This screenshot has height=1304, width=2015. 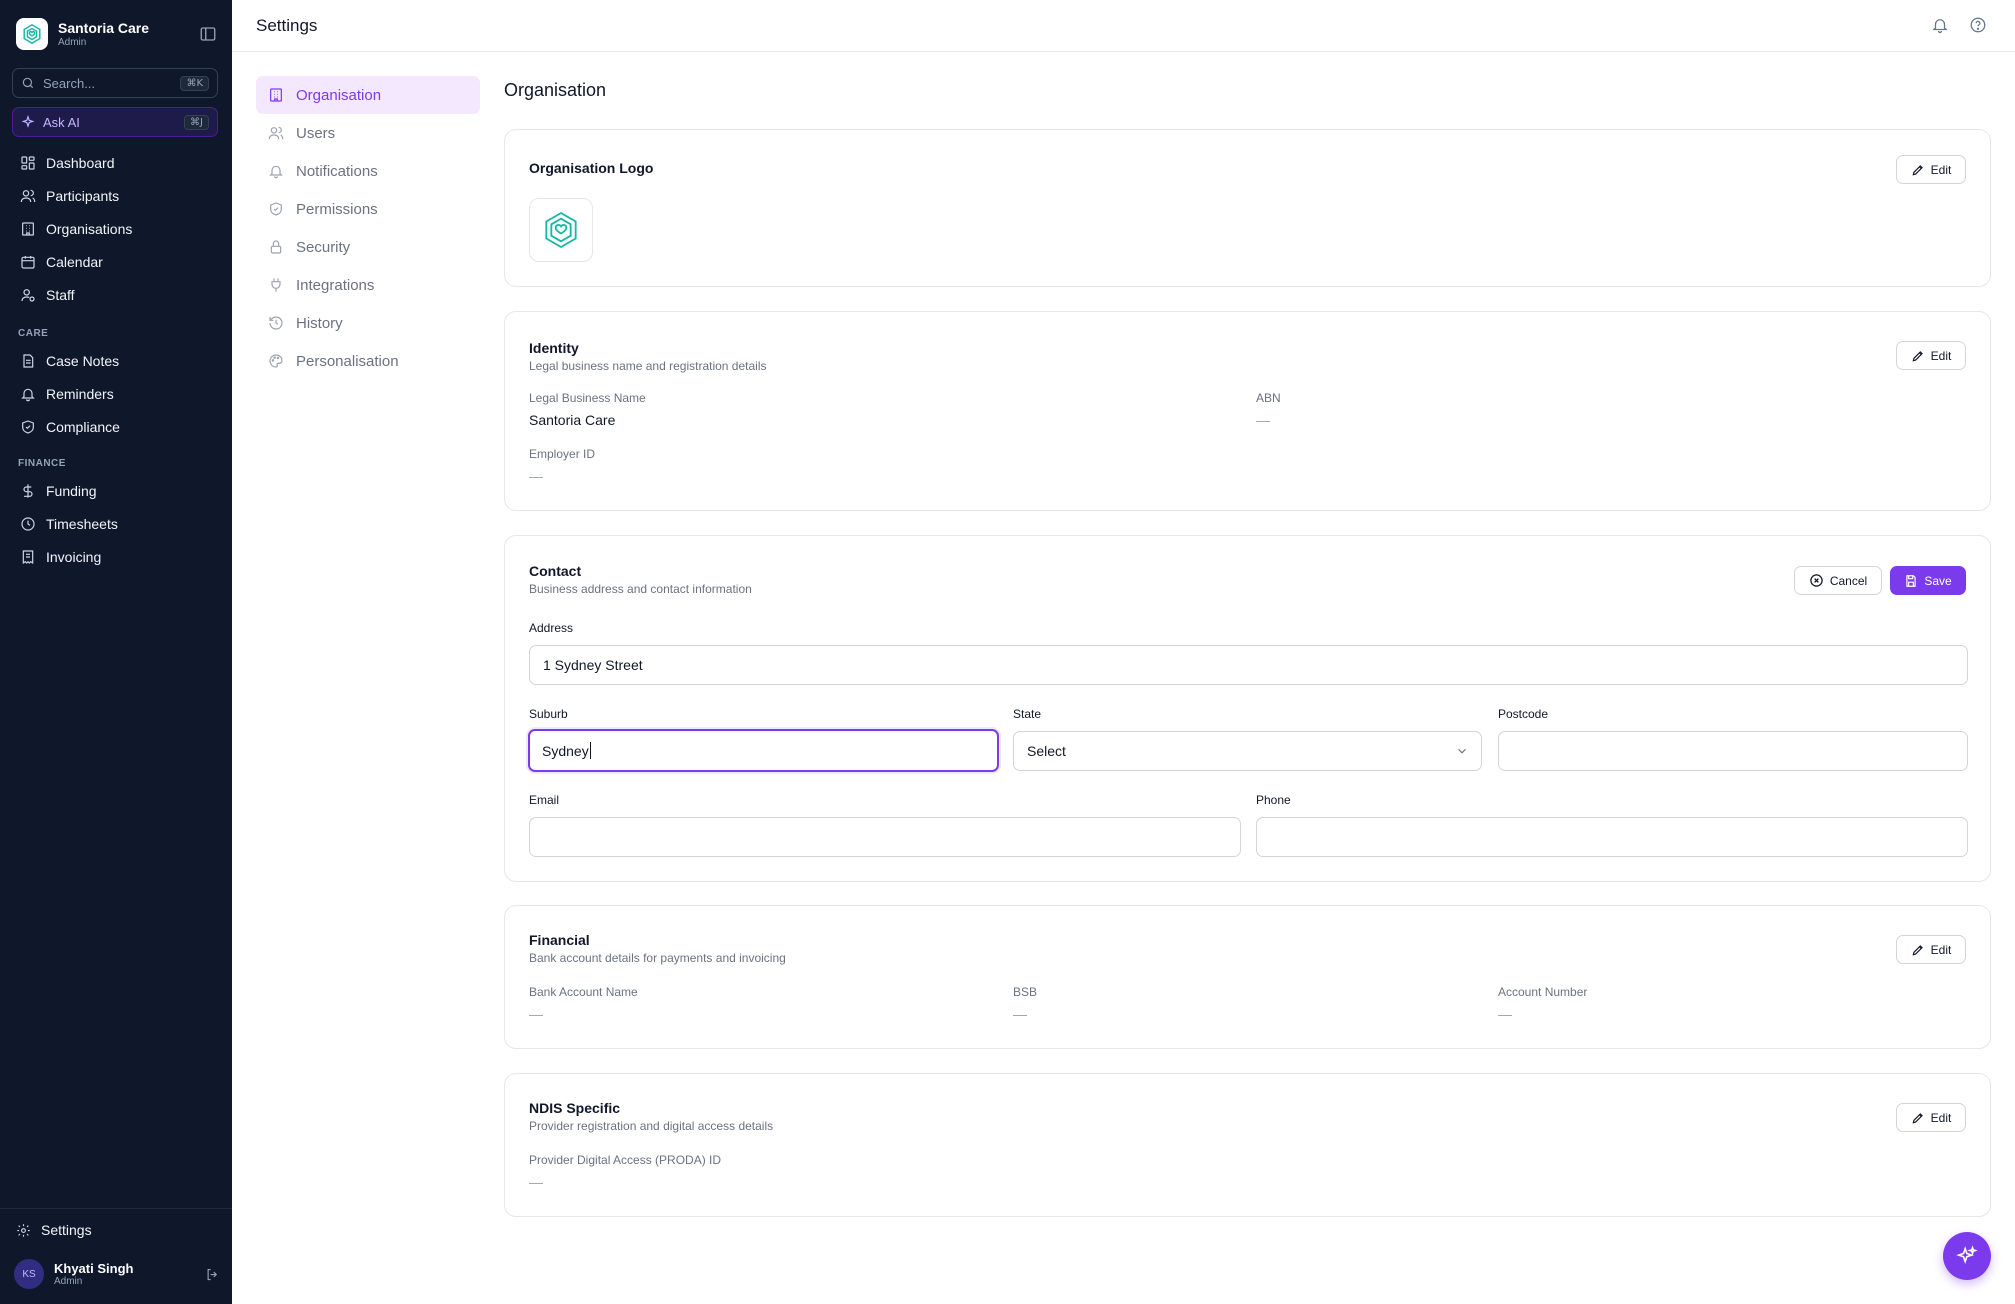 What do you see at coordinates (28, 122) in the screenshot?
I see `sparkle-icon` at bounding box center [28, 122].